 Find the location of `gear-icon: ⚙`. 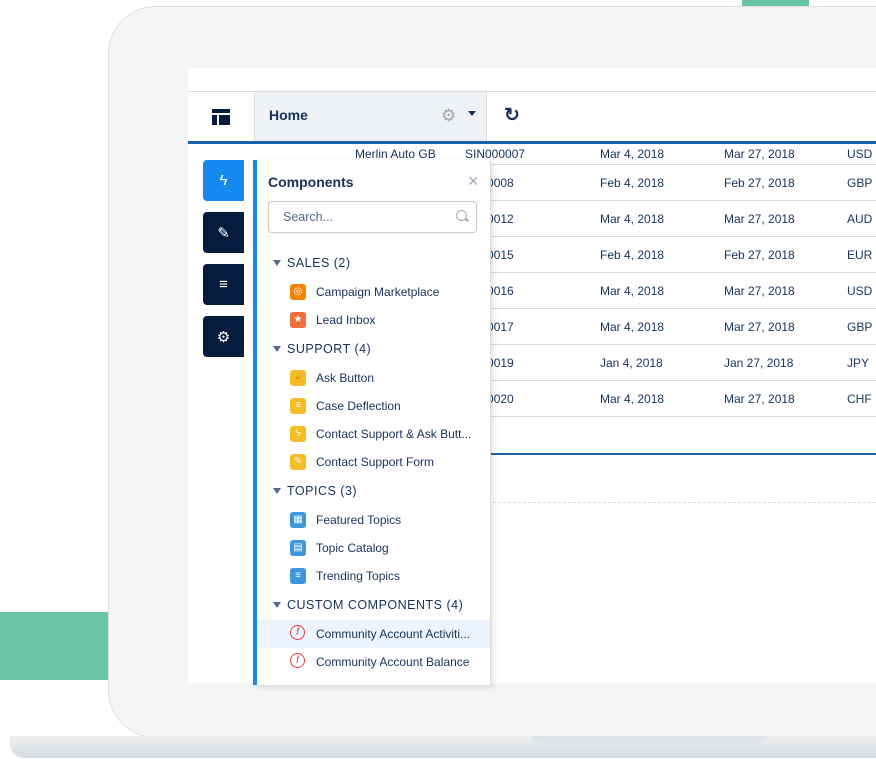

gear-icon: ⚙ is located at coordinates (448, 116).